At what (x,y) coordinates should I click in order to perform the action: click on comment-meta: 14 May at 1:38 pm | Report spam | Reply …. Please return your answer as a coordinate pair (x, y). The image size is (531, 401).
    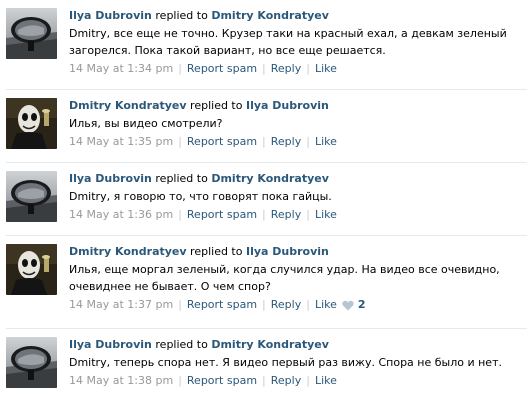
    Looking at the image, I should click on (296, 381).